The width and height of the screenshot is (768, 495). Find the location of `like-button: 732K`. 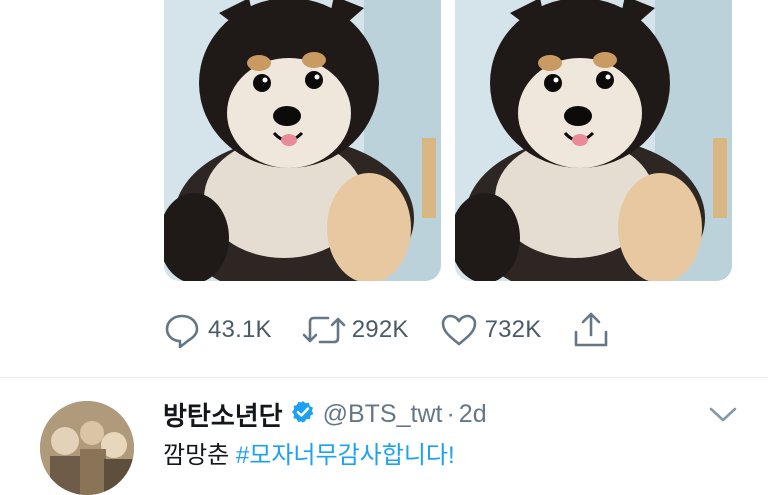

like-button: 732K is located at coordinates (490, 330).